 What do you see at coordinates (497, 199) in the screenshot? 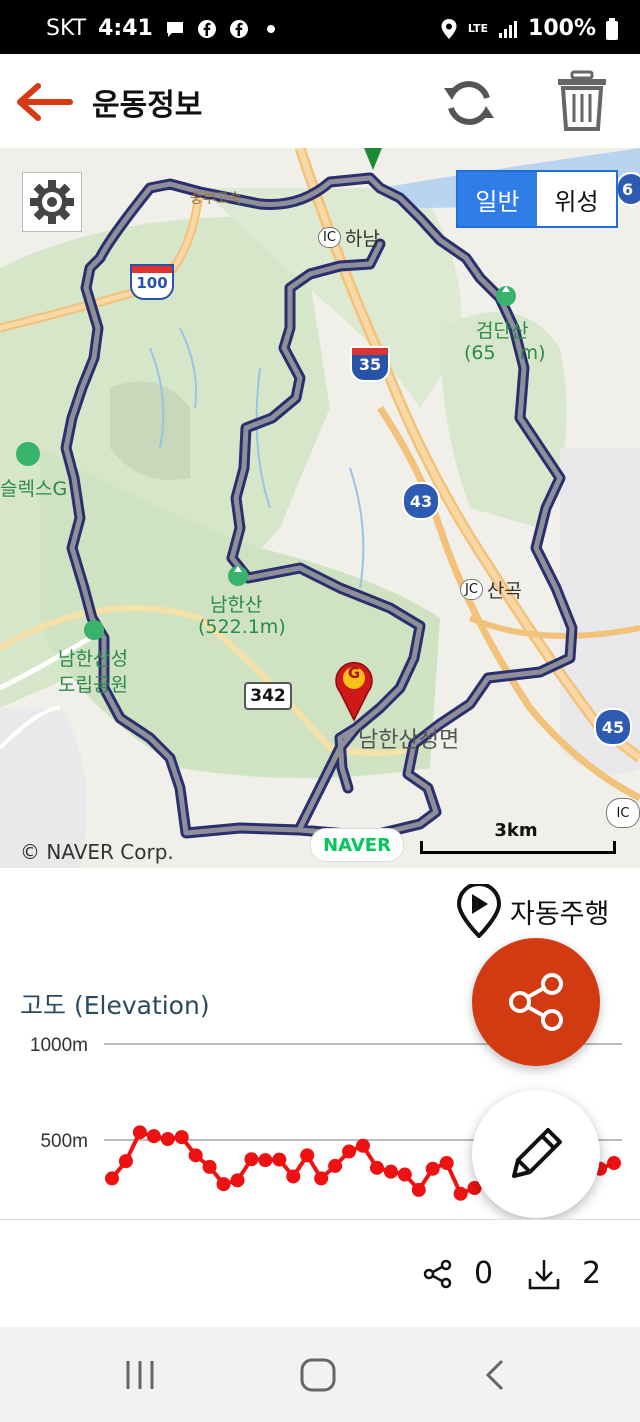
I see `map-type-normal: 일반` at bounding box center [497, 199].